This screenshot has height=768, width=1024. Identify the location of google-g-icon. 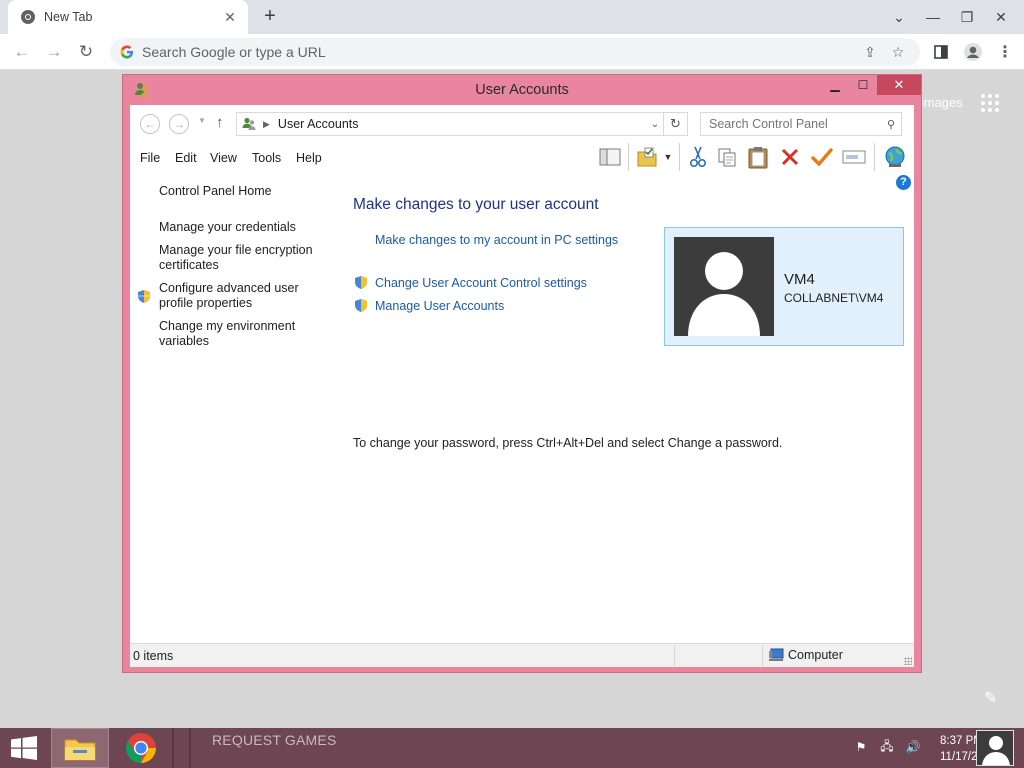
(126, 52).